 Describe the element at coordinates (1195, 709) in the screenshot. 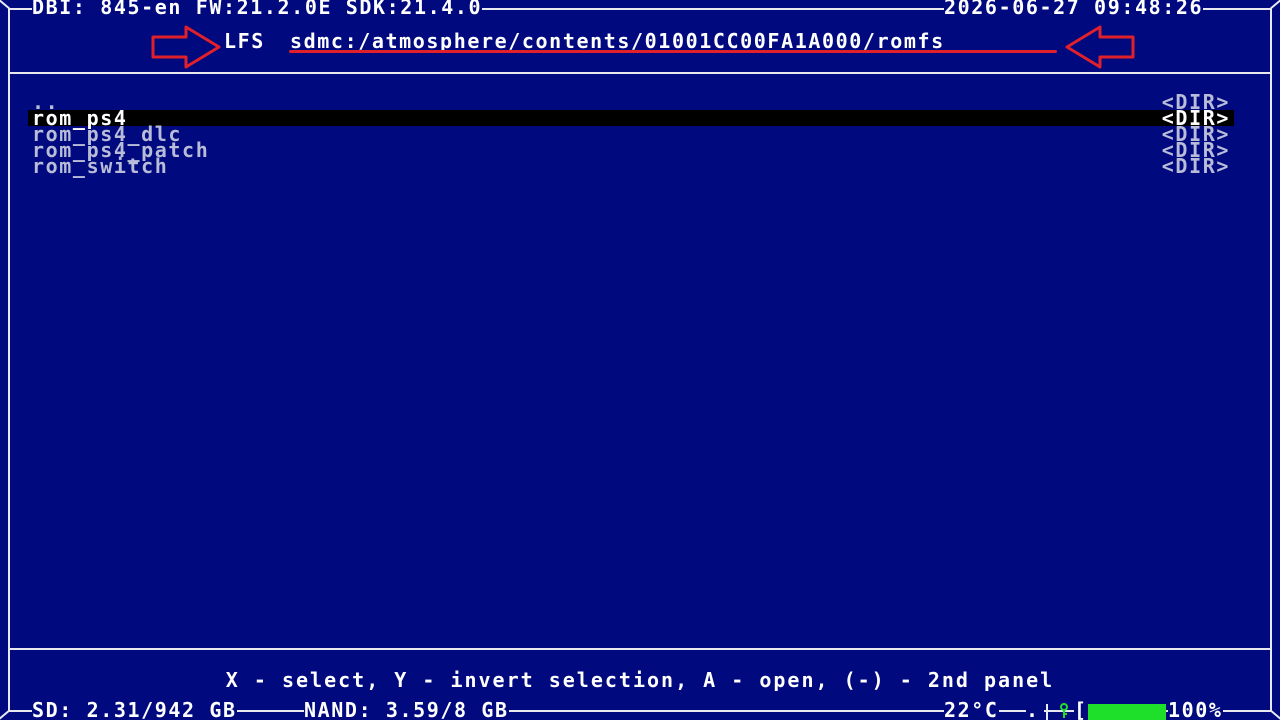

I see `battery-percent-label: 100%` at that location.